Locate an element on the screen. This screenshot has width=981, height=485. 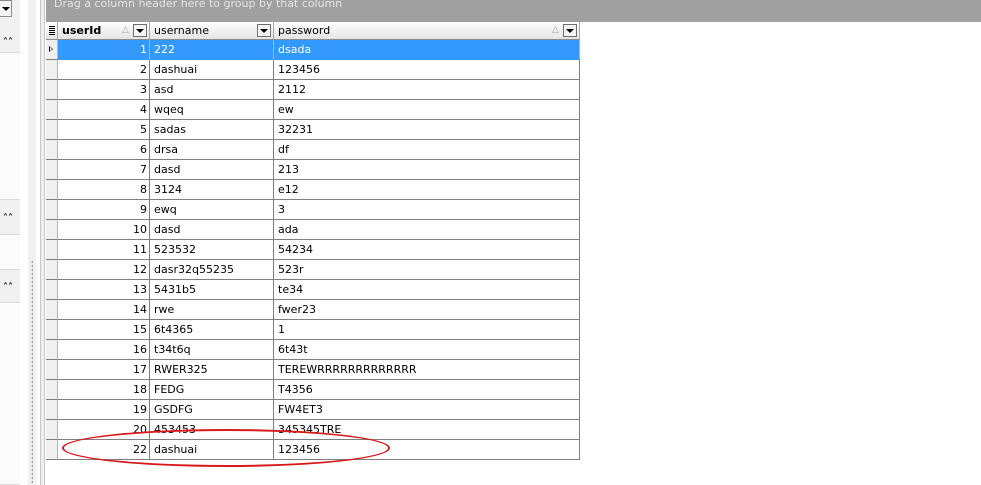
cell-userid: 7 is located at coordinates (104, 170).